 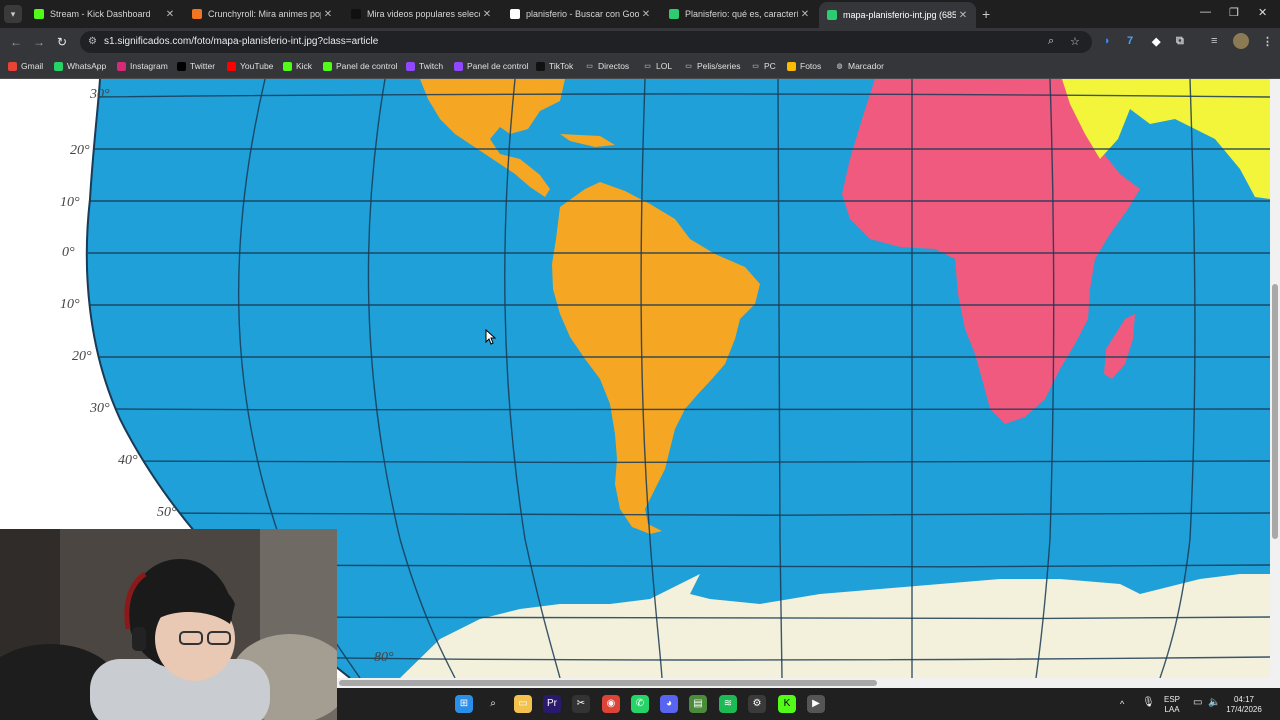 What do you see at coordinates (297, 66) in the screenshot?
I see `bookmark-kick: Kick` at bounding box center [297, 66].